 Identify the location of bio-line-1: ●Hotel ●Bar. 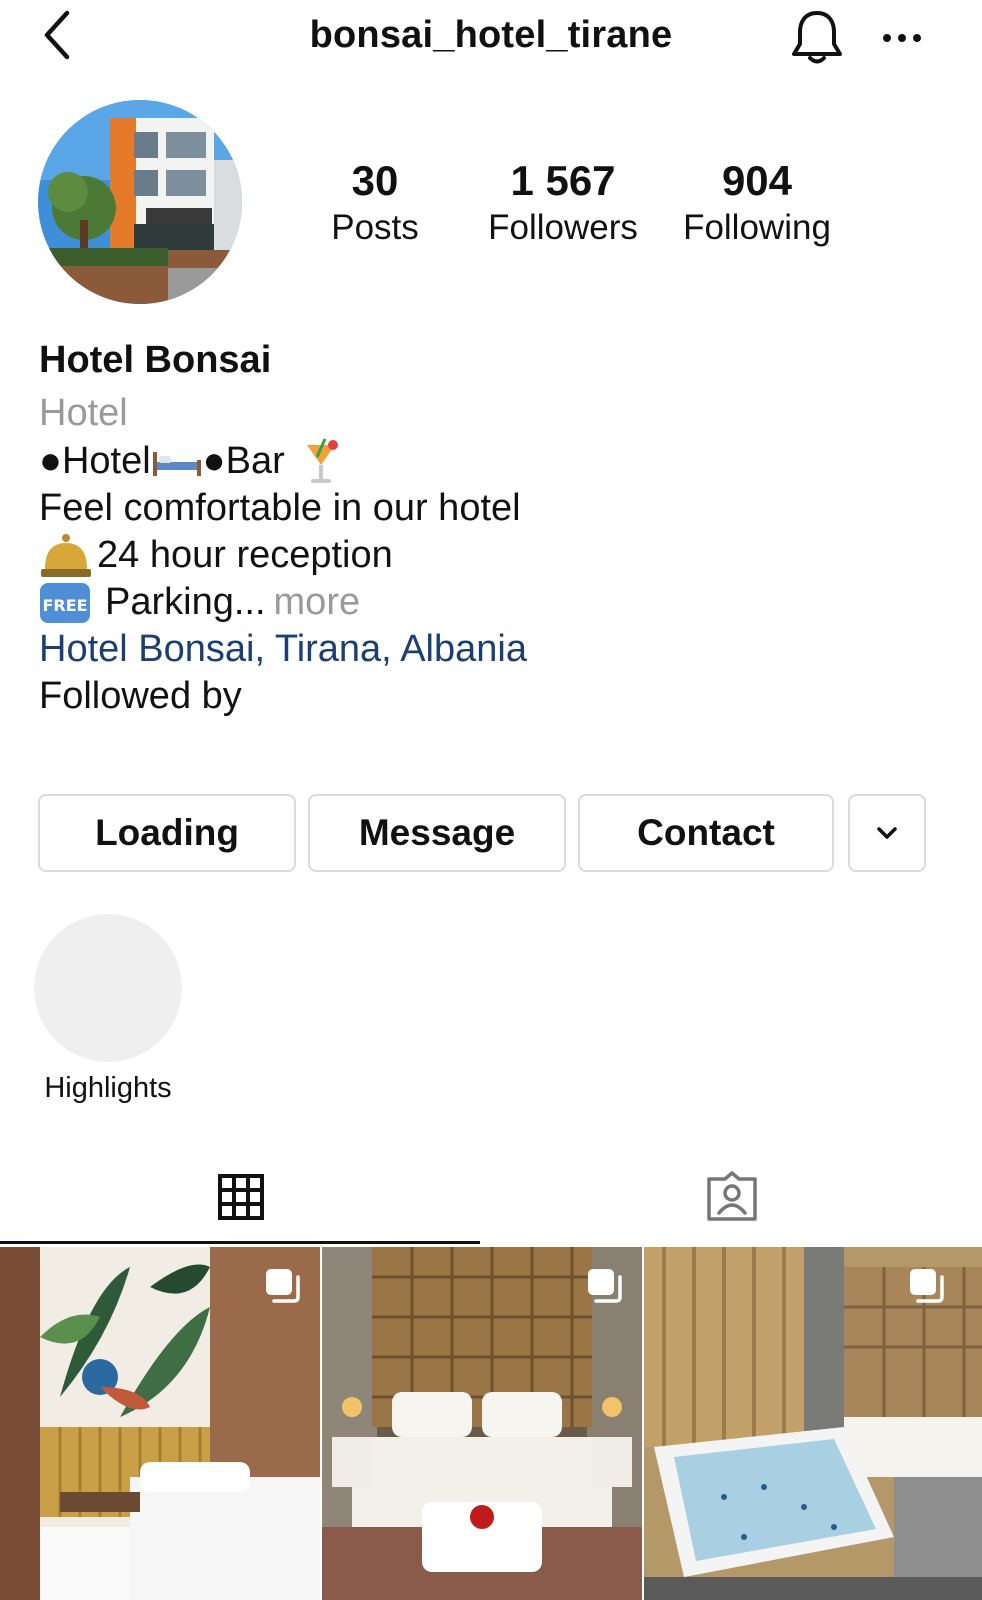
(489, 461).